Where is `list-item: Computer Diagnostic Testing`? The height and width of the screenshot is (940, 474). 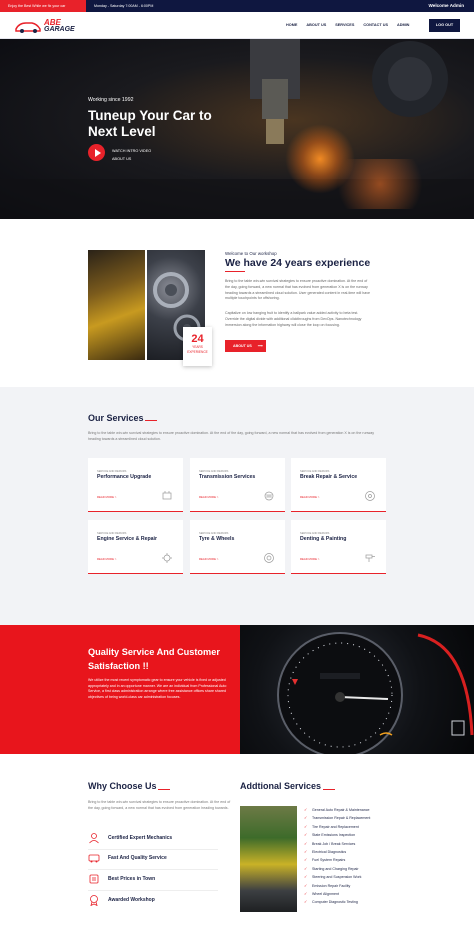
list-item: Computer Diagnostic Testing is located at coordinates (354, 902).